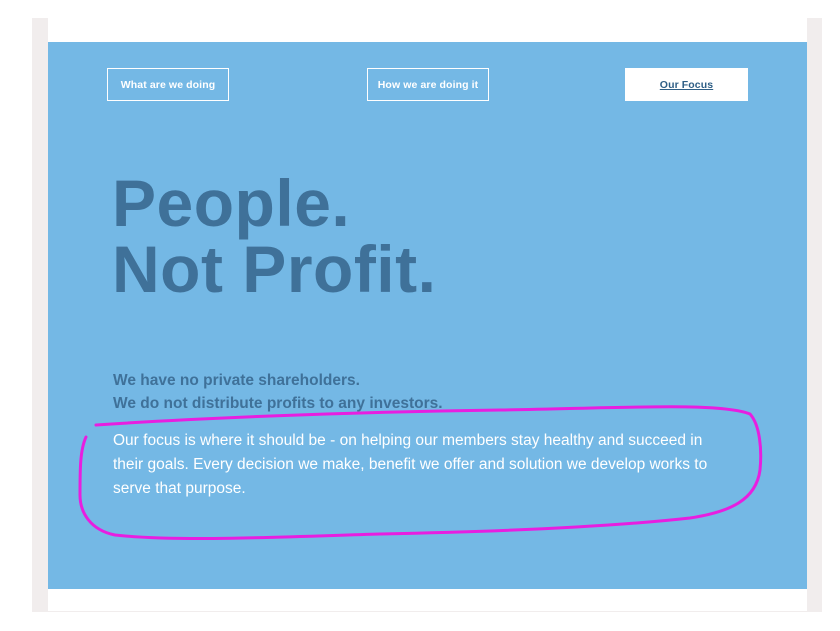 This screenshot has width=840, height=631. What do you see at coordinates (236, 380) in the screenshot?
I see `subheading-line-1: We have no private shareholders.` at bounding box center [236, 380].